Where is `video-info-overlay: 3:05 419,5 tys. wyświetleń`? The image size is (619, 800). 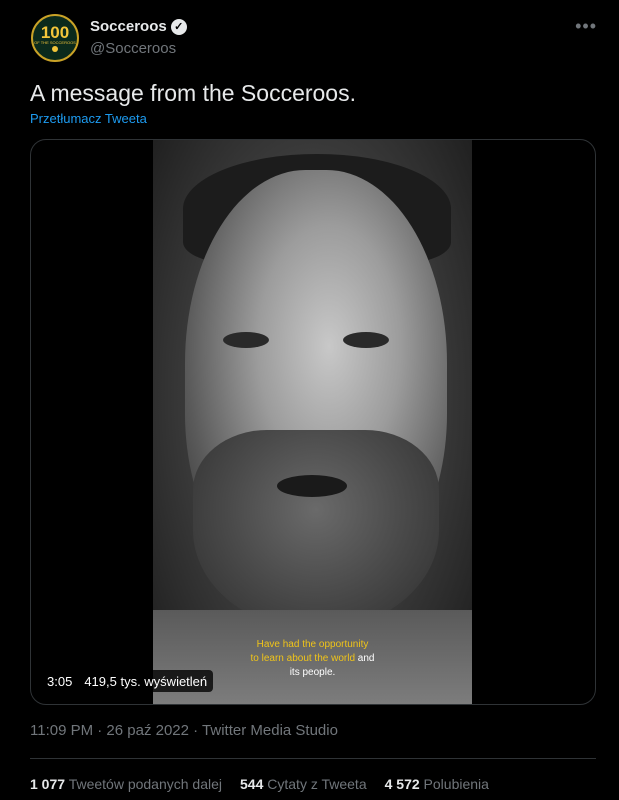 video-info-overlay: 3:05 419,5 tys. wyświetleń is located at coordinates (127, 681).